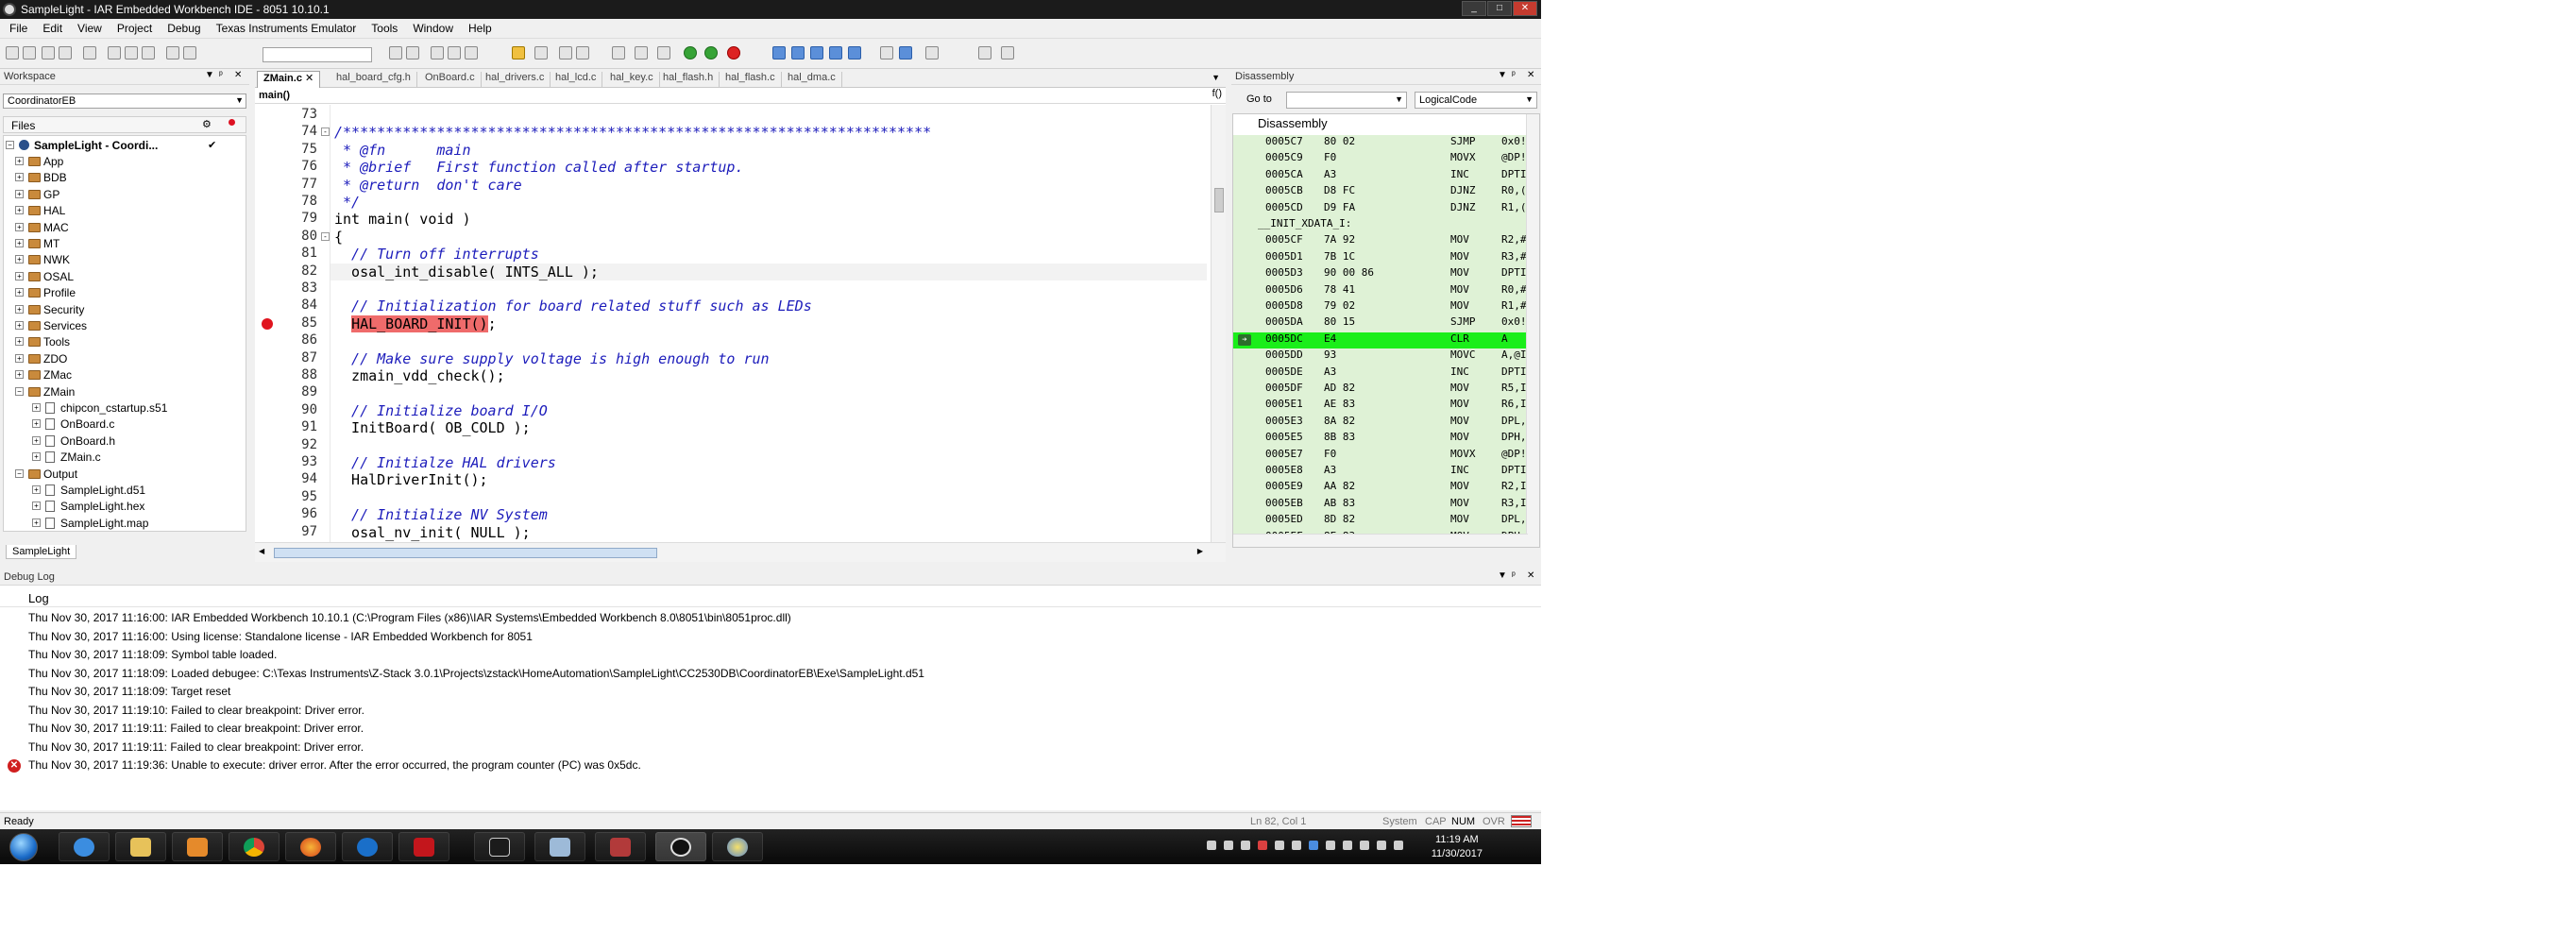  I want to click on taskbar-iar, so click(680, 846).